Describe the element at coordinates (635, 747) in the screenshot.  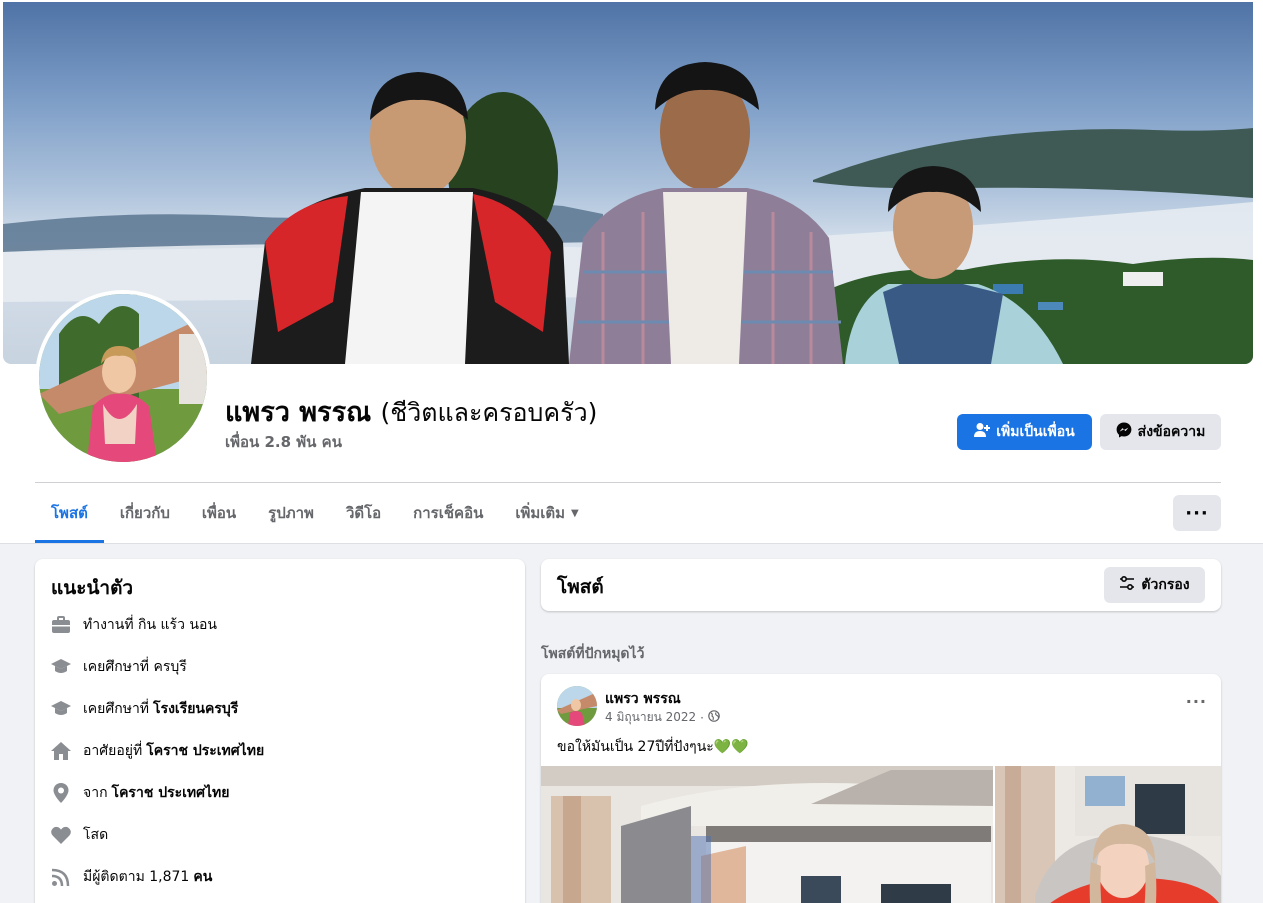
I see `post-text-body: ขอให้มันเป็น 27ปีที่ปังๆนะ` at that location.